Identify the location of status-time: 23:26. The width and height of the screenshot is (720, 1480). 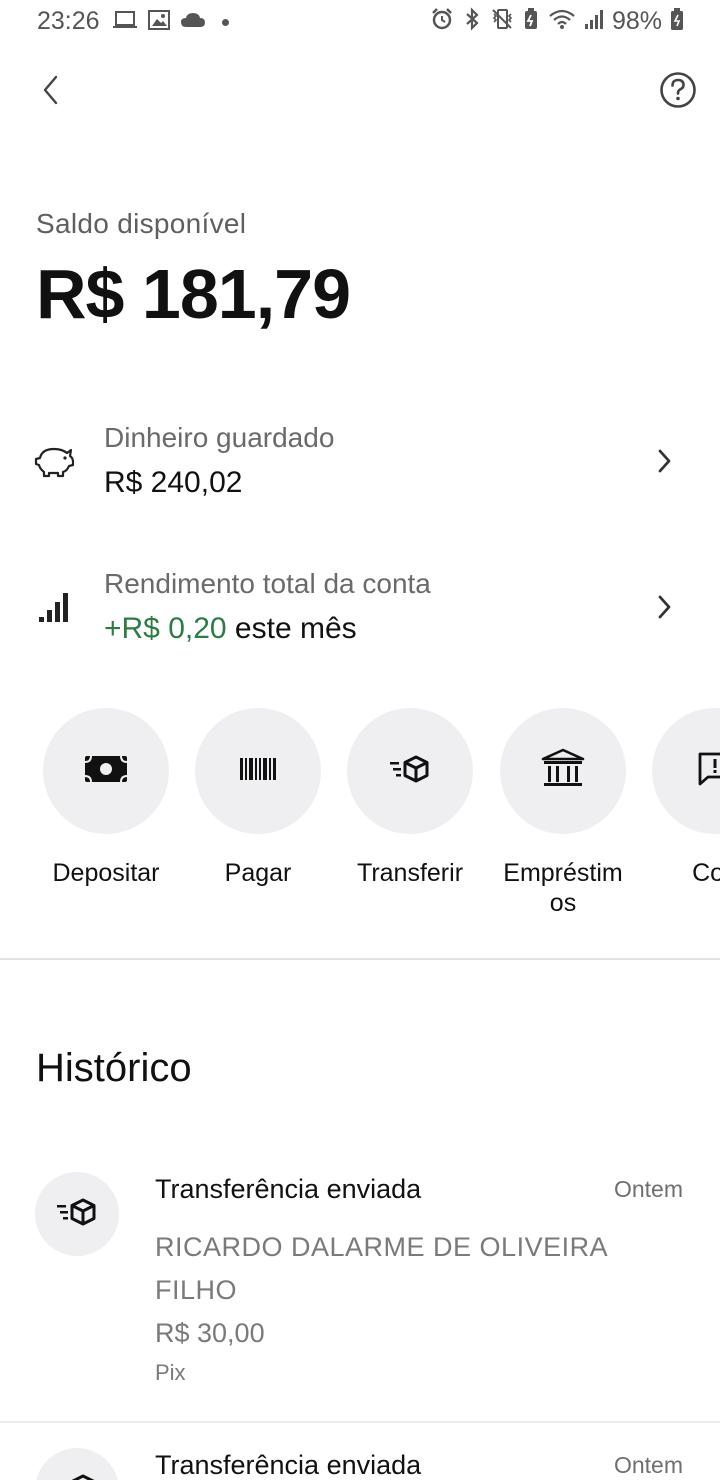
(68, 21).